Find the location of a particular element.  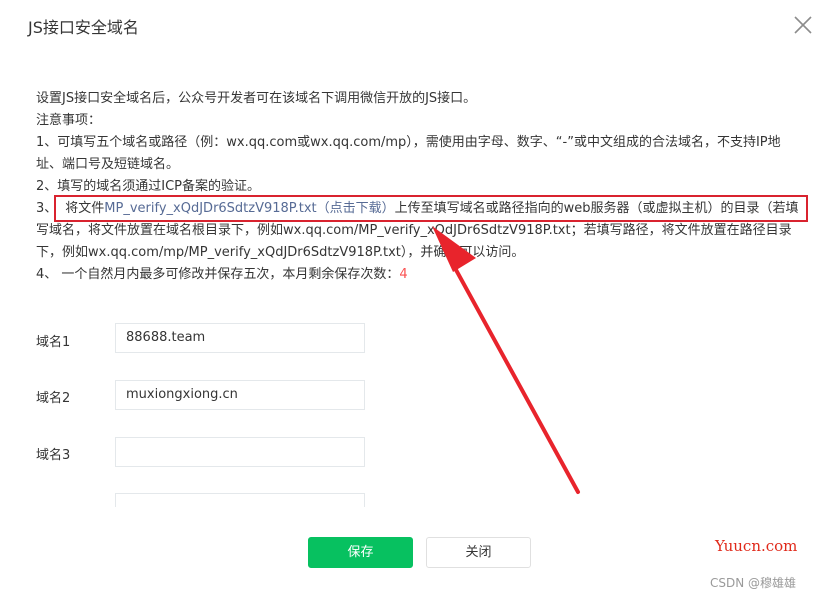

domain-3-input is located at coordinates (240, 452).